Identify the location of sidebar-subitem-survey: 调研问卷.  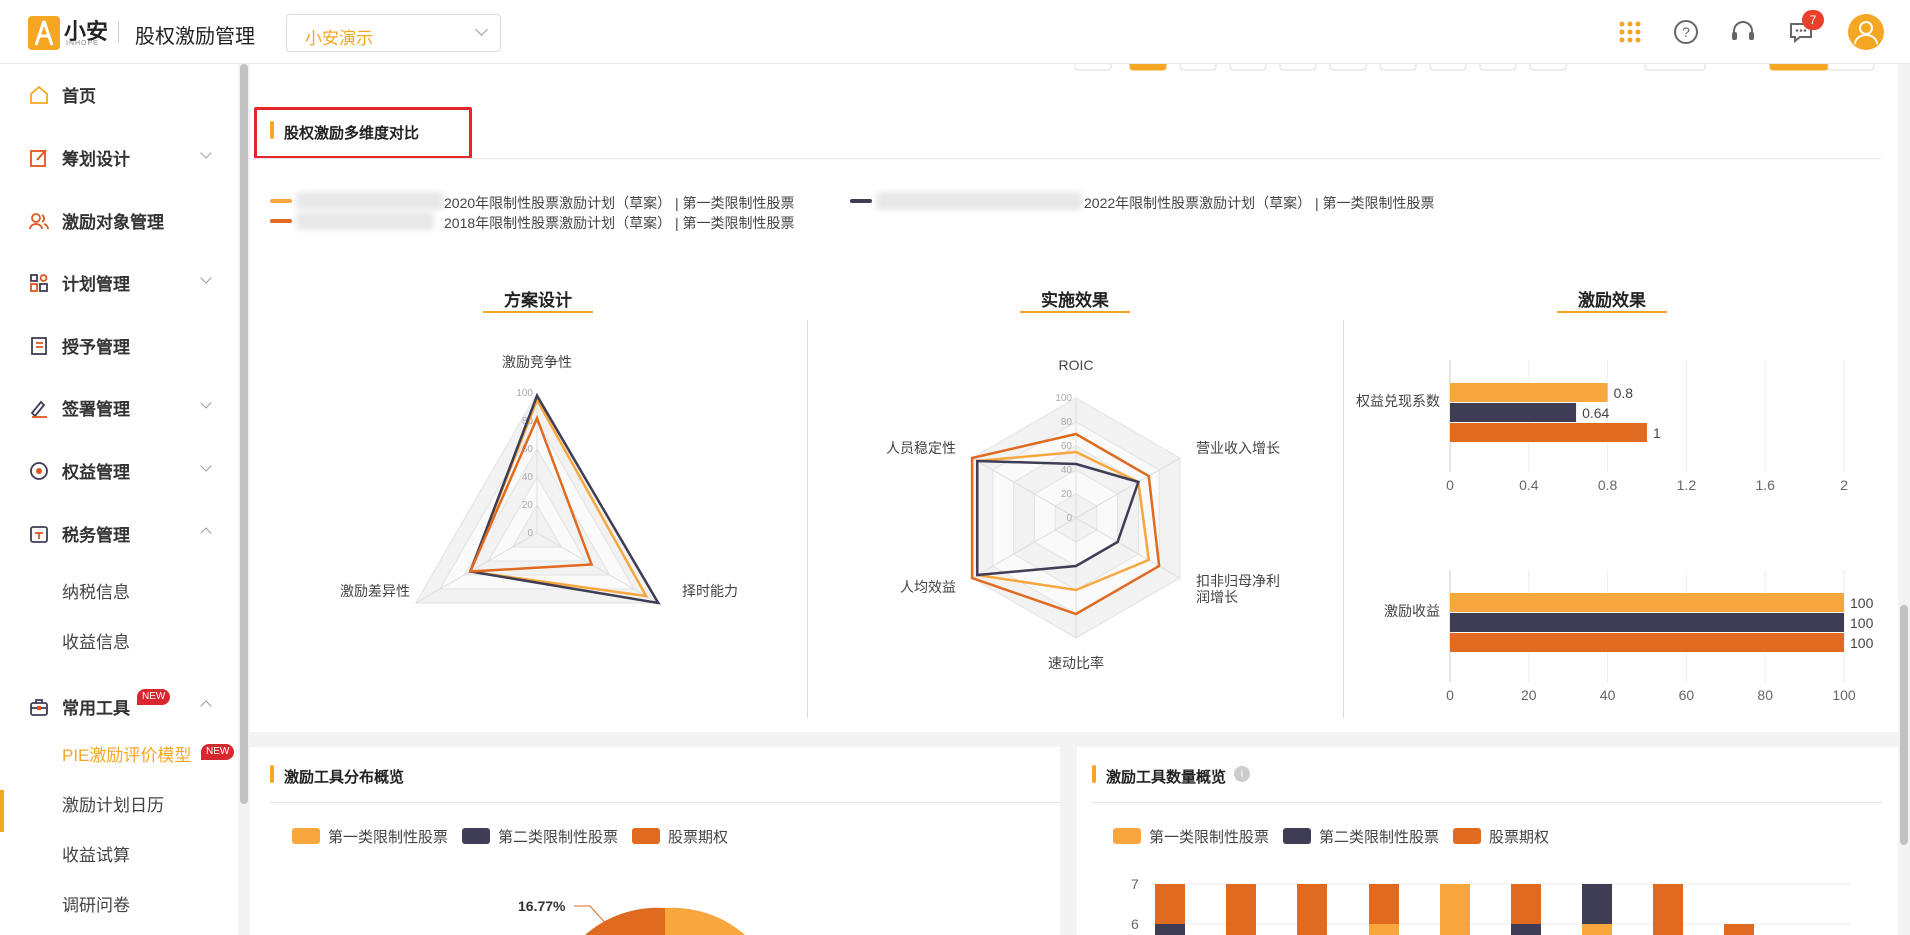
(96, 903).